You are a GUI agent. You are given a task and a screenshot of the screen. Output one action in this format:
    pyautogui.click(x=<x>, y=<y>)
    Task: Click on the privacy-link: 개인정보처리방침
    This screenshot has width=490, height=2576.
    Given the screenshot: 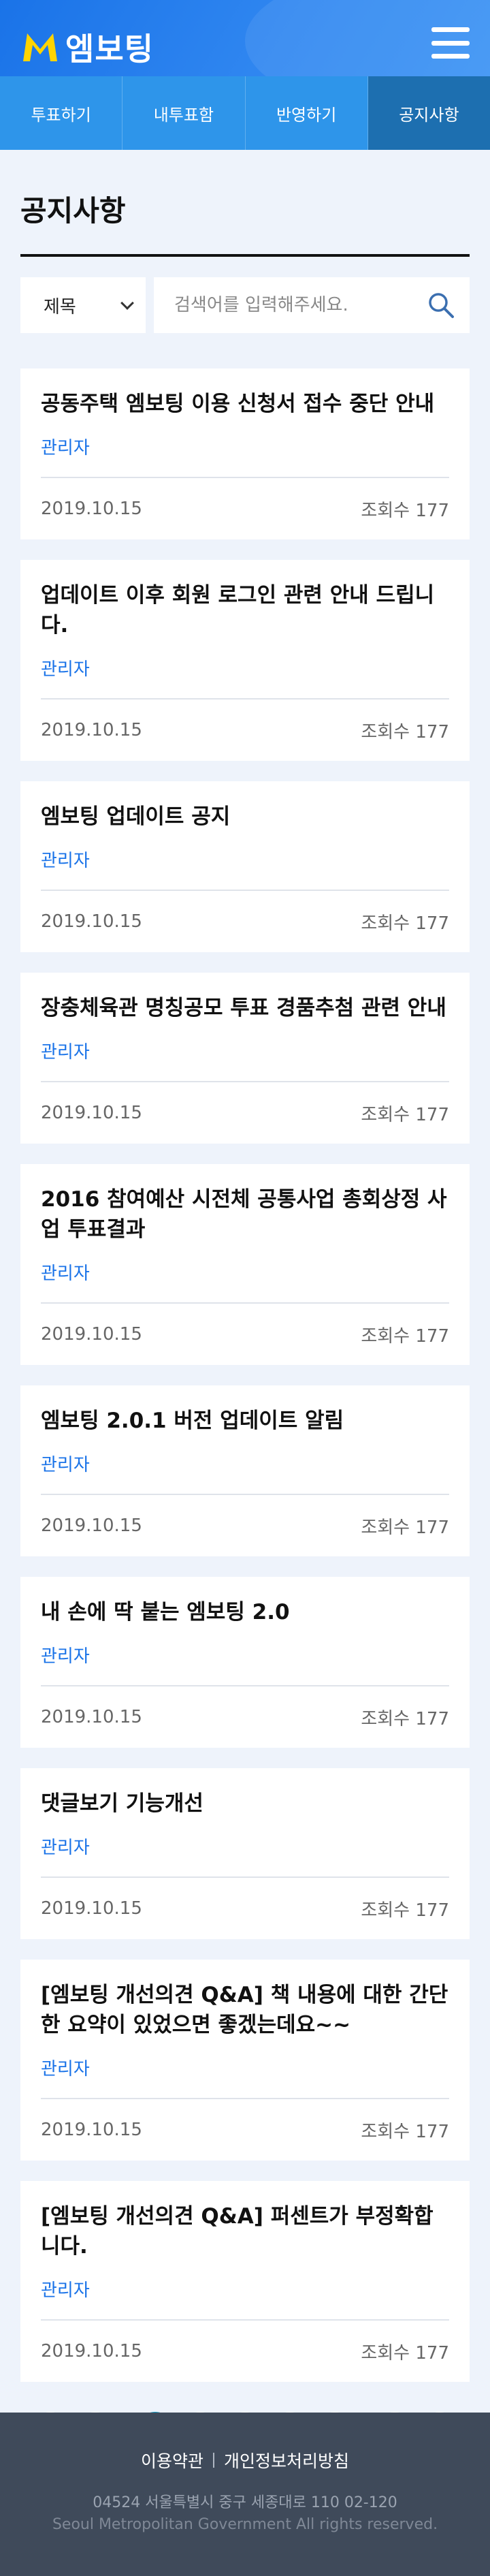 What is the action you would take?
    pyautogui.click(x=286, y=2460)
    